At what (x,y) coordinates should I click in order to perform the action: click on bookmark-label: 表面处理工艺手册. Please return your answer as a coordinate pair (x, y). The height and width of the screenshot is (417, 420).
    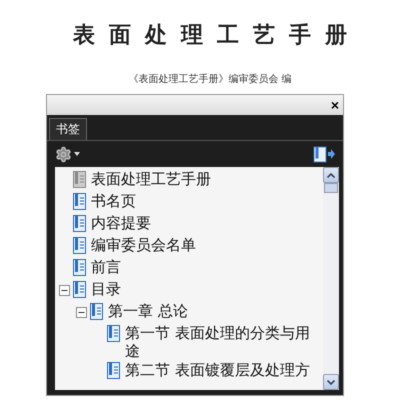
    Looking at the image, I should click on (151, 179).